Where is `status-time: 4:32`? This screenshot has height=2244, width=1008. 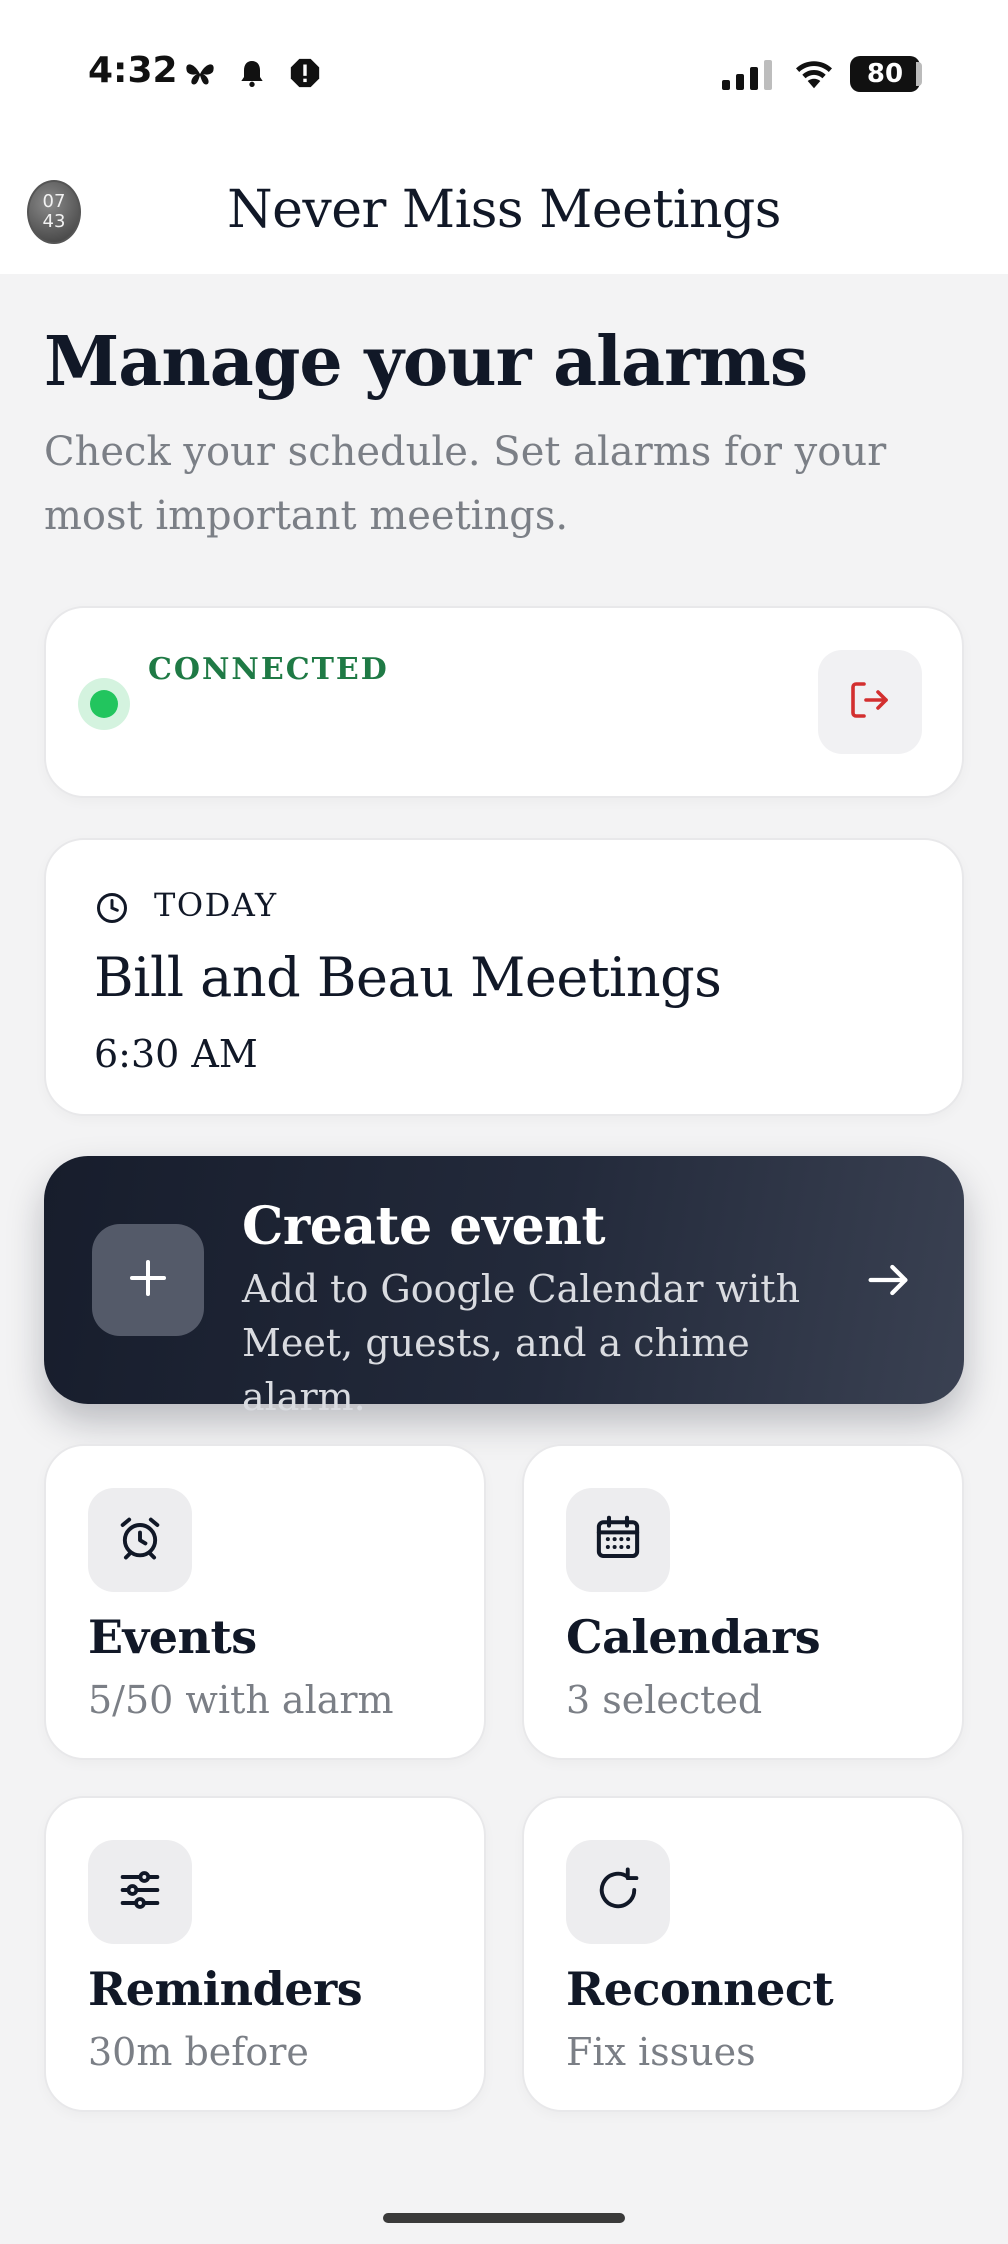
status-time: 4:32 is located at coordinates (133, 70).